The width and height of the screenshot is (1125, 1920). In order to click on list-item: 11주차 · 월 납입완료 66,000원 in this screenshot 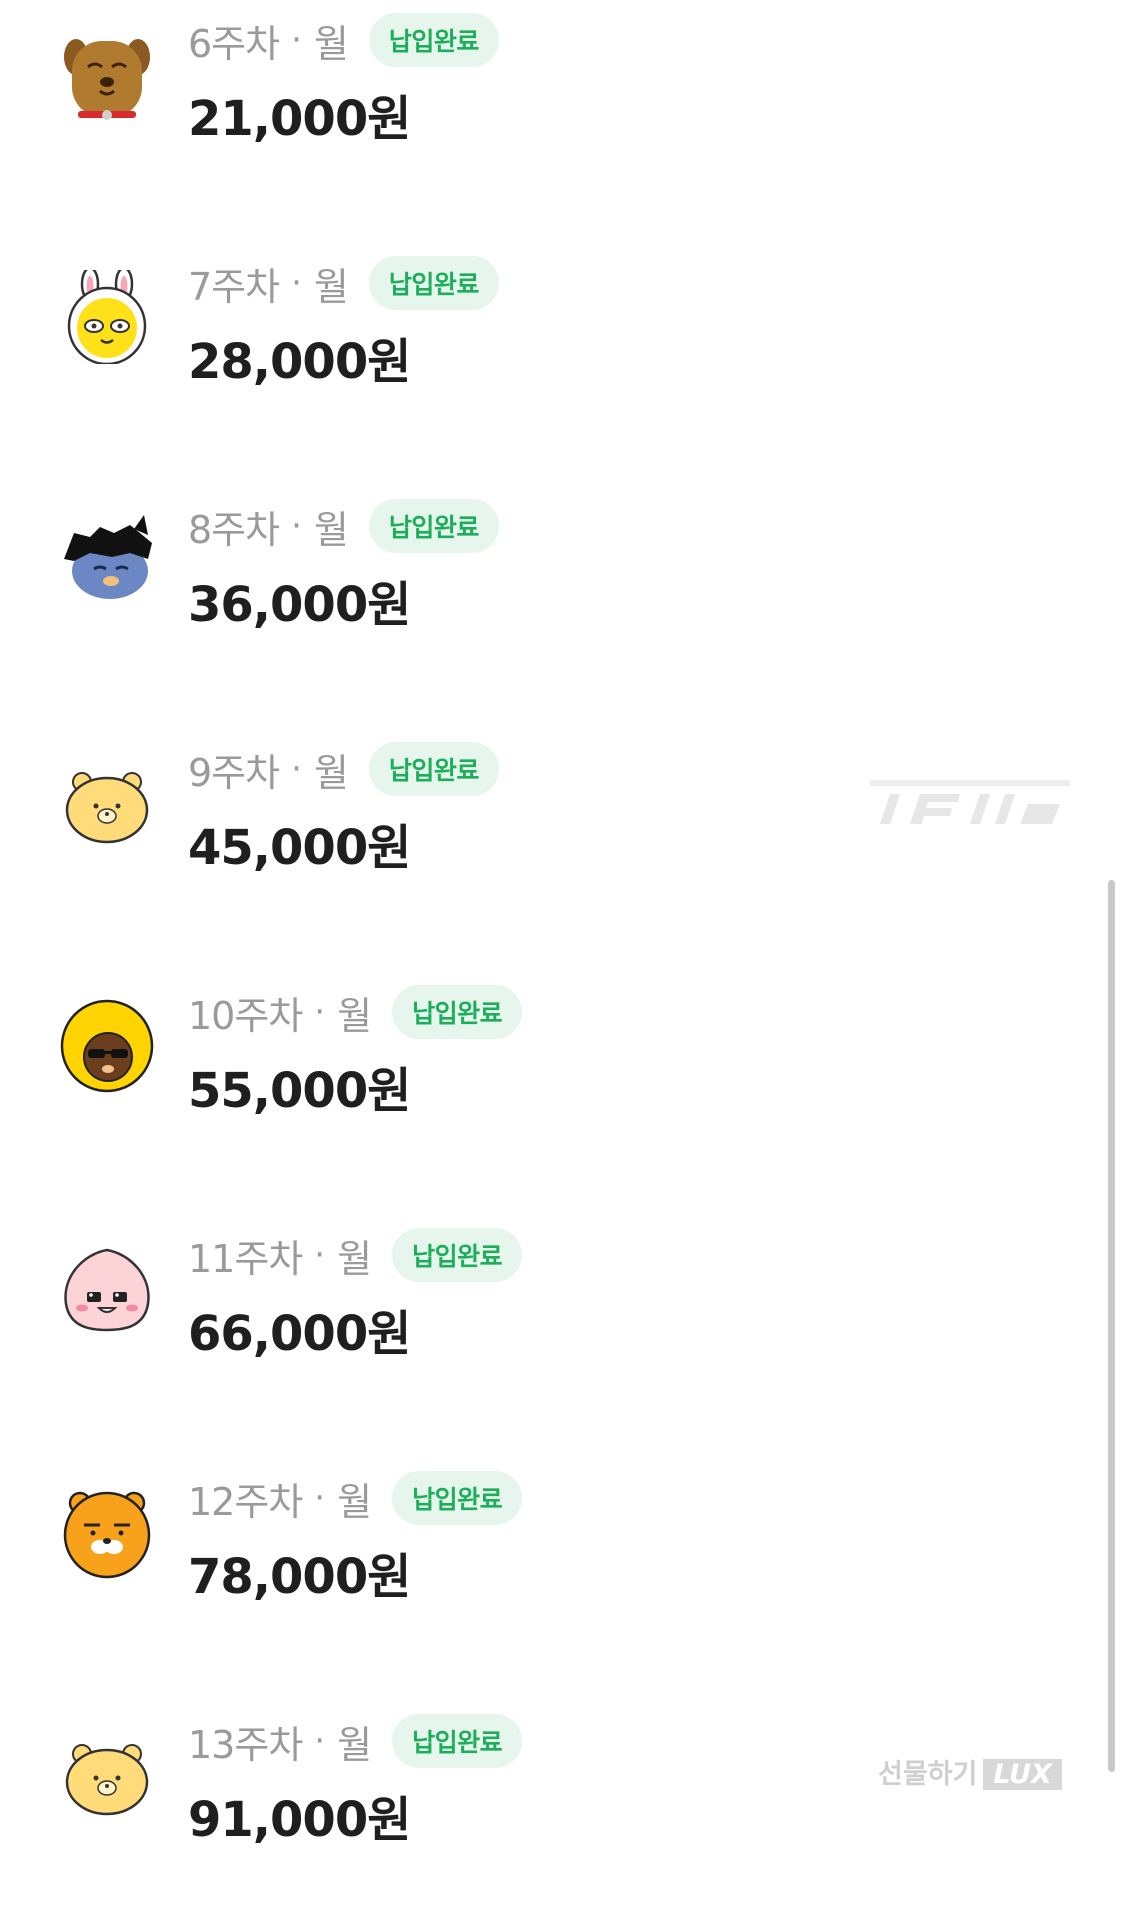, I will do `click(550, 1305)`.